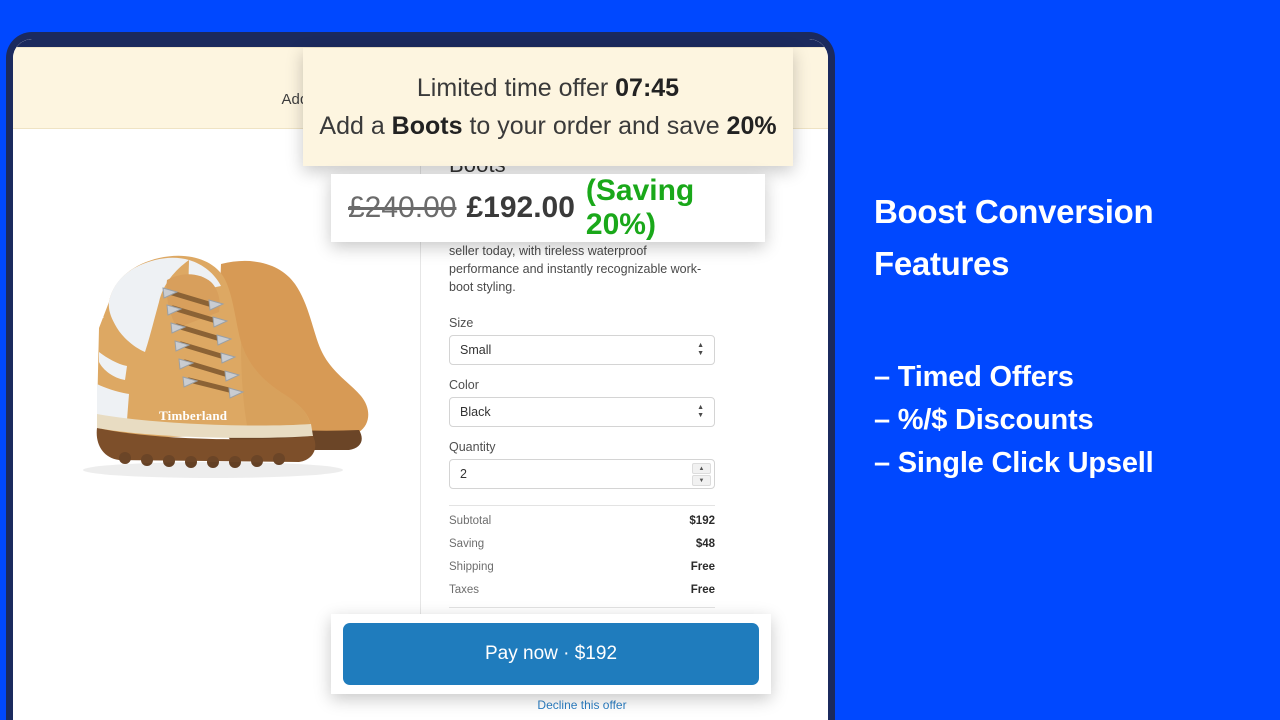  What do you see at coordinates (582, 521) in the screenshot?
I see `summary-row-subtotal: Subtotal $192` at bounding box center [582, 521].